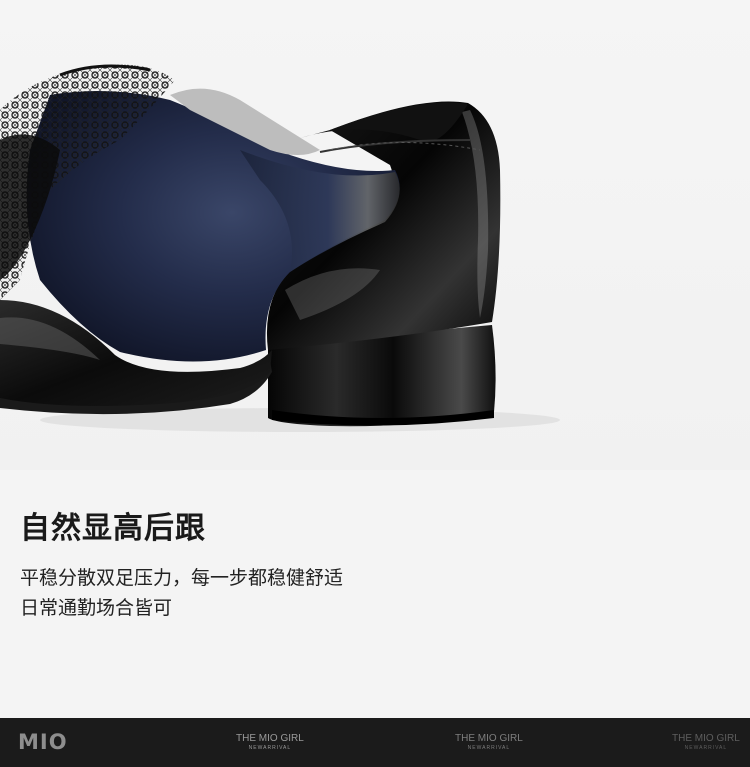  I want to click on brand-tagline-1: THE MIO GIRL NEWARRIVAL, so click(270, 742).